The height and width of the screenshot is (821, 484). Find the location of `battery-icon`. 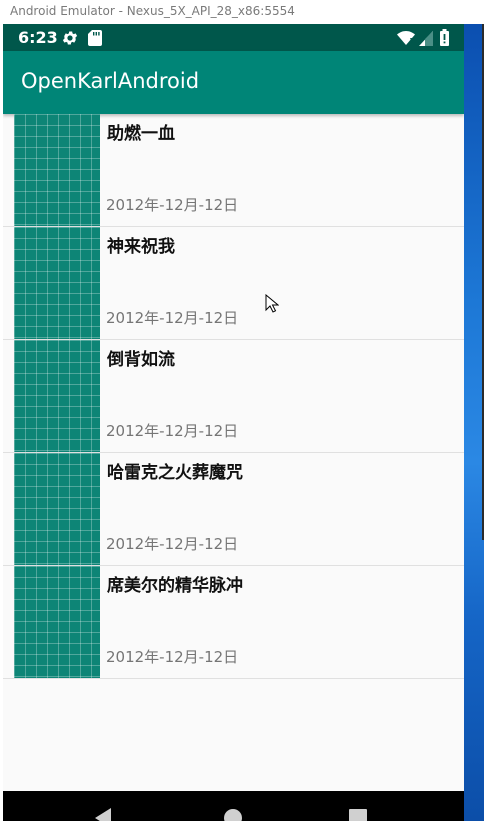

battery-icon is located at coordinates (444, 37).